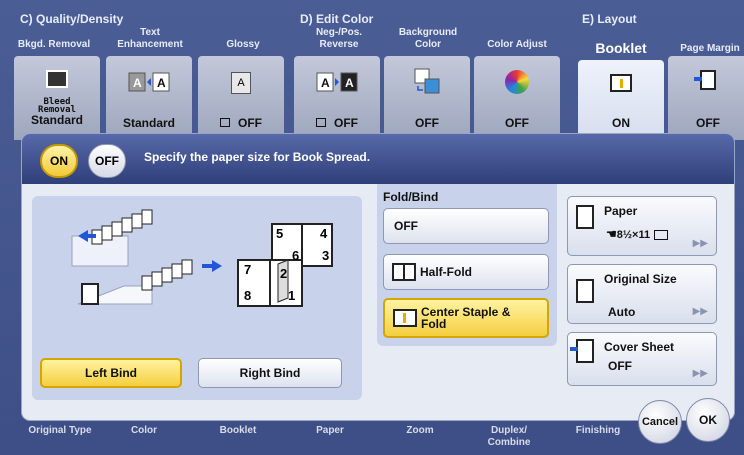  What do you see at coordinates (585, 291) in the screenshot?
I see `original-icon` at bounding box center [585, 291].